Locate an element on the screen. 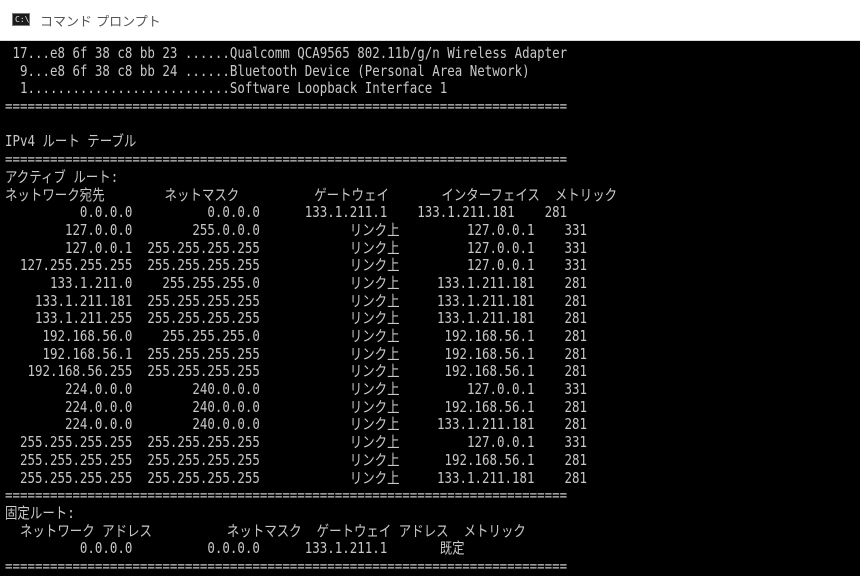 The image size is (860, 576). subsection-title: 固定ルート: is located at coordinates (39, 512).